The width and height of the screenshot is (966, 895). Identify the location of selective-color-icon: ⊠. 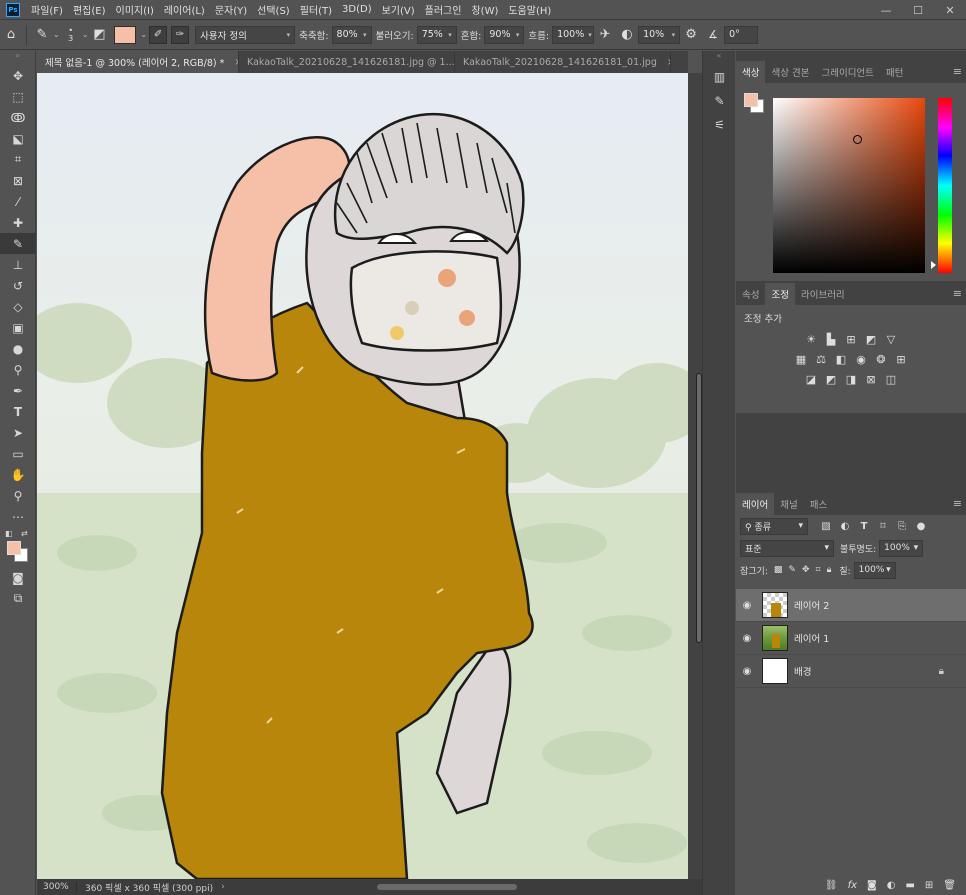
(871, 379).